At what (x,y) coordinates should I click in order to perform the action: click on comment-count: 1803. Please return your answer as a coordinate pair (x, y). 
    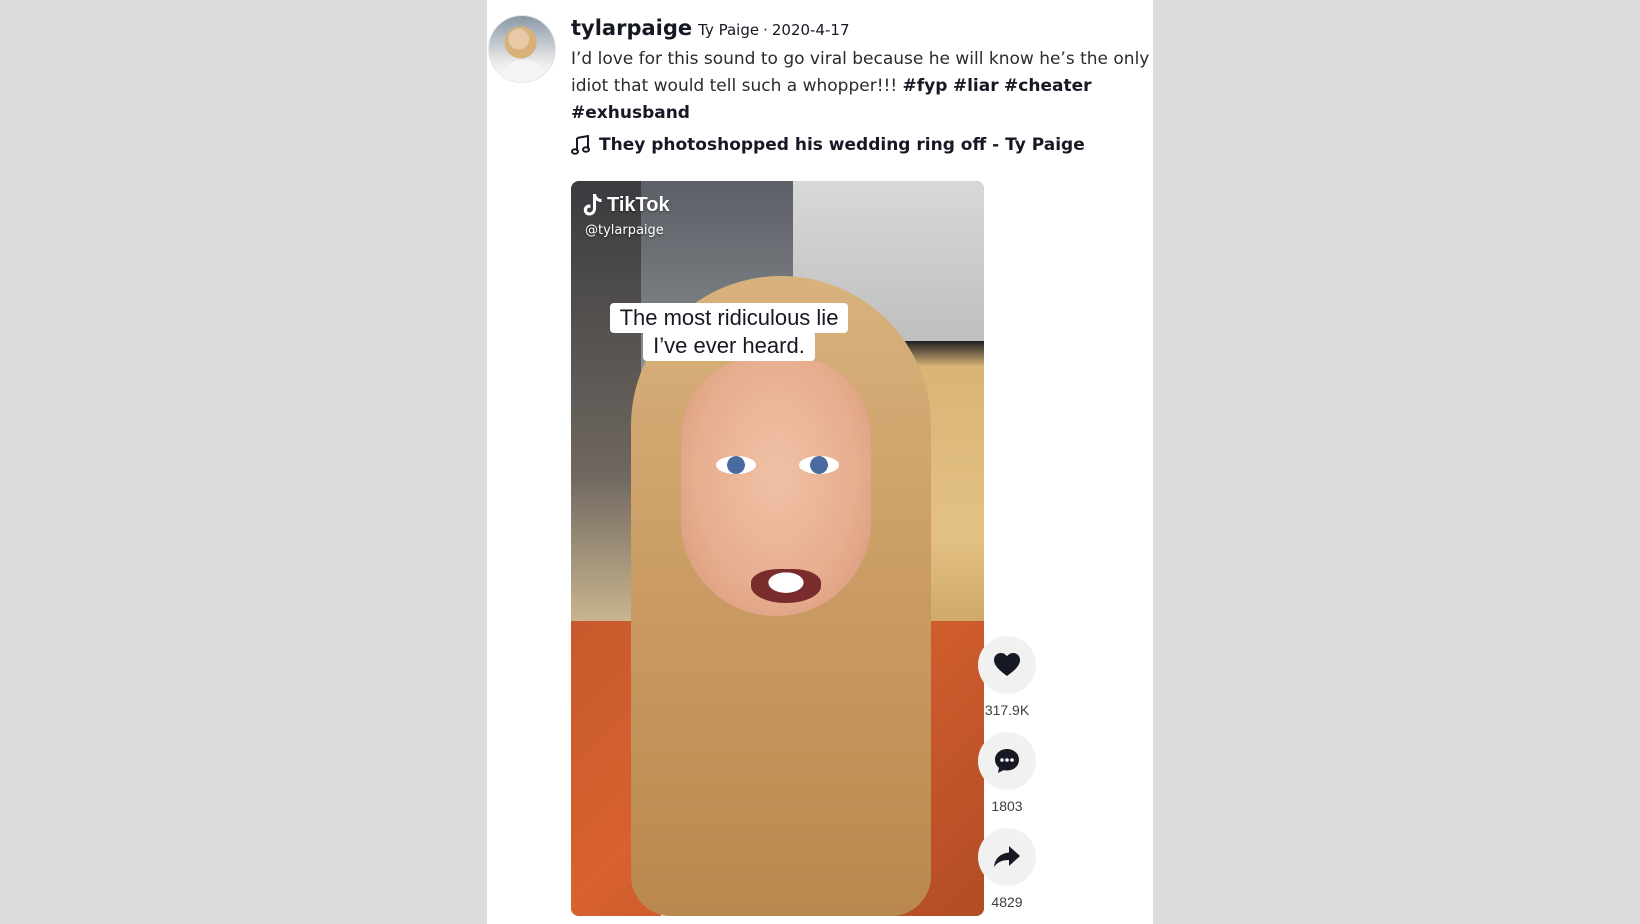
    Looking at the image, I should click on (1007, 806).